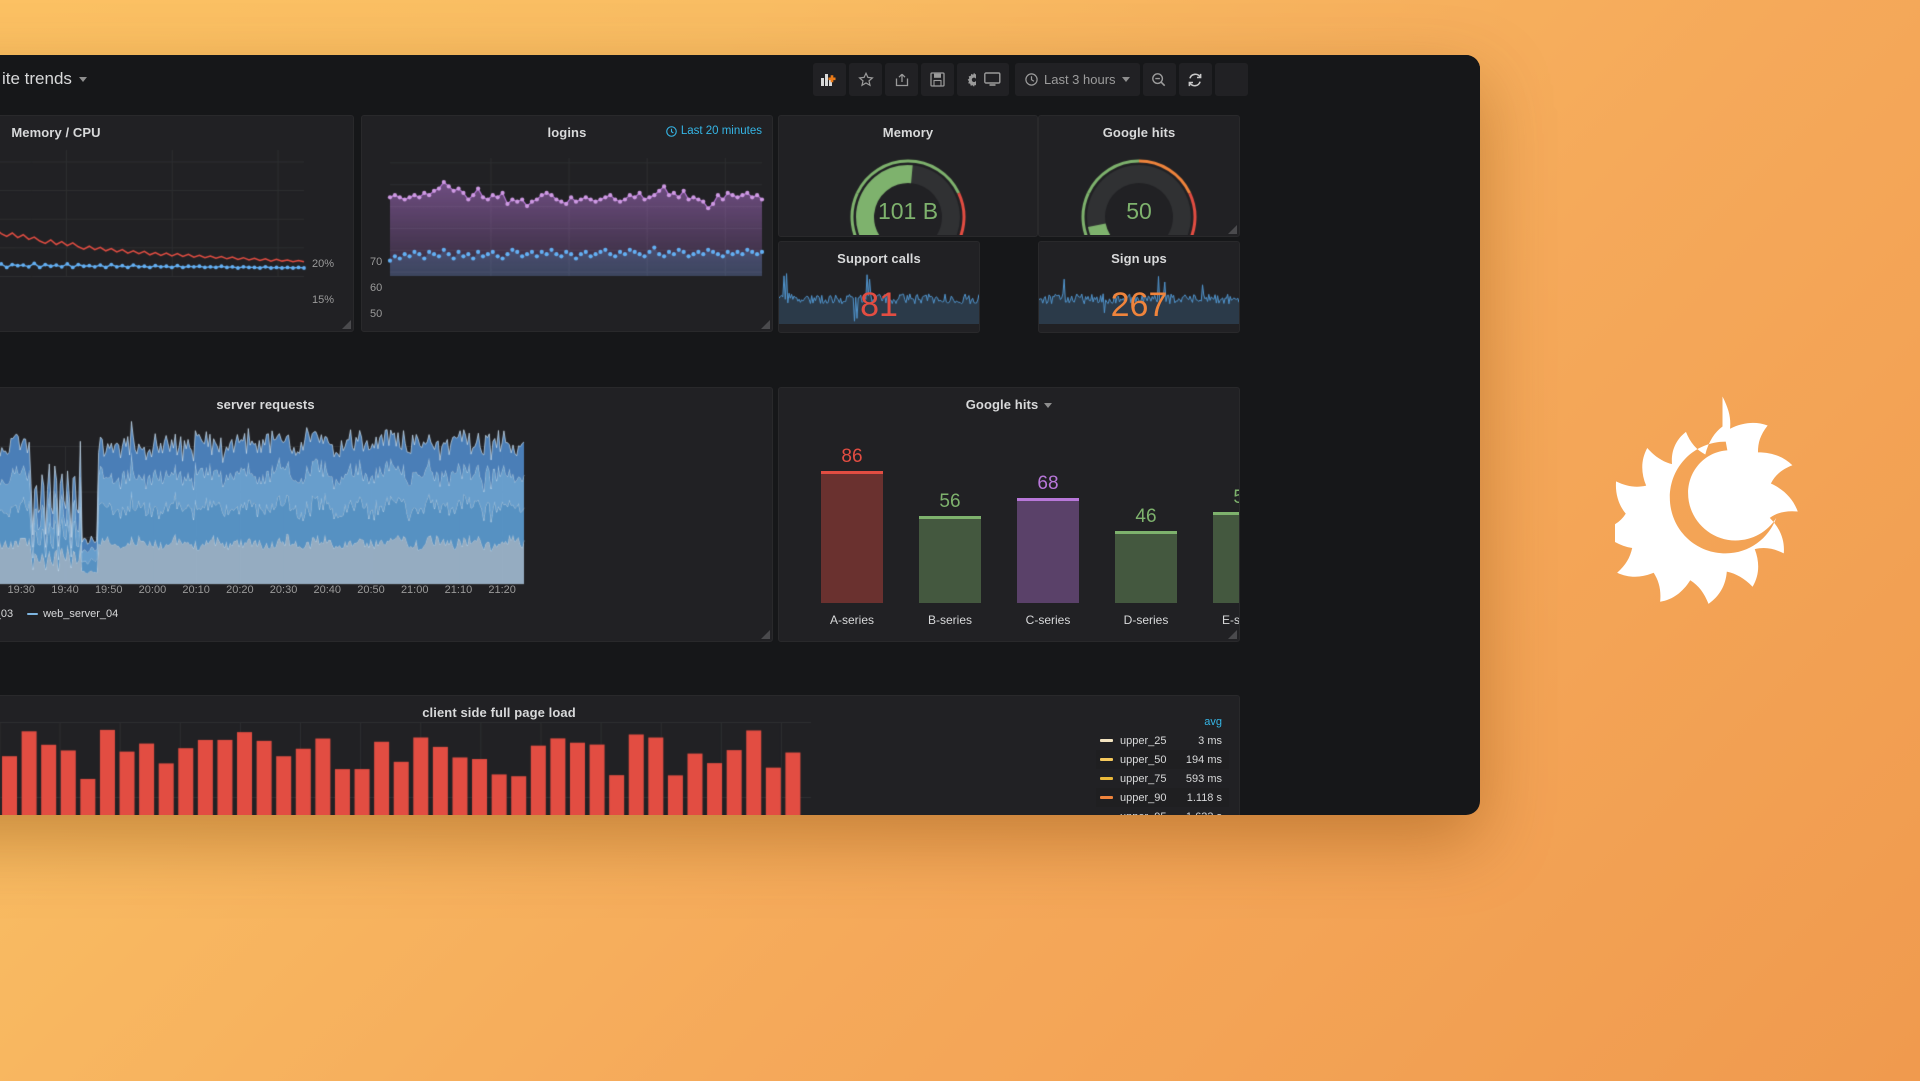 Image resolution: width=1920 pixels, height=1081 pixels. I want to click on dashboard-title-menu: ite trends, so click(44, 79).